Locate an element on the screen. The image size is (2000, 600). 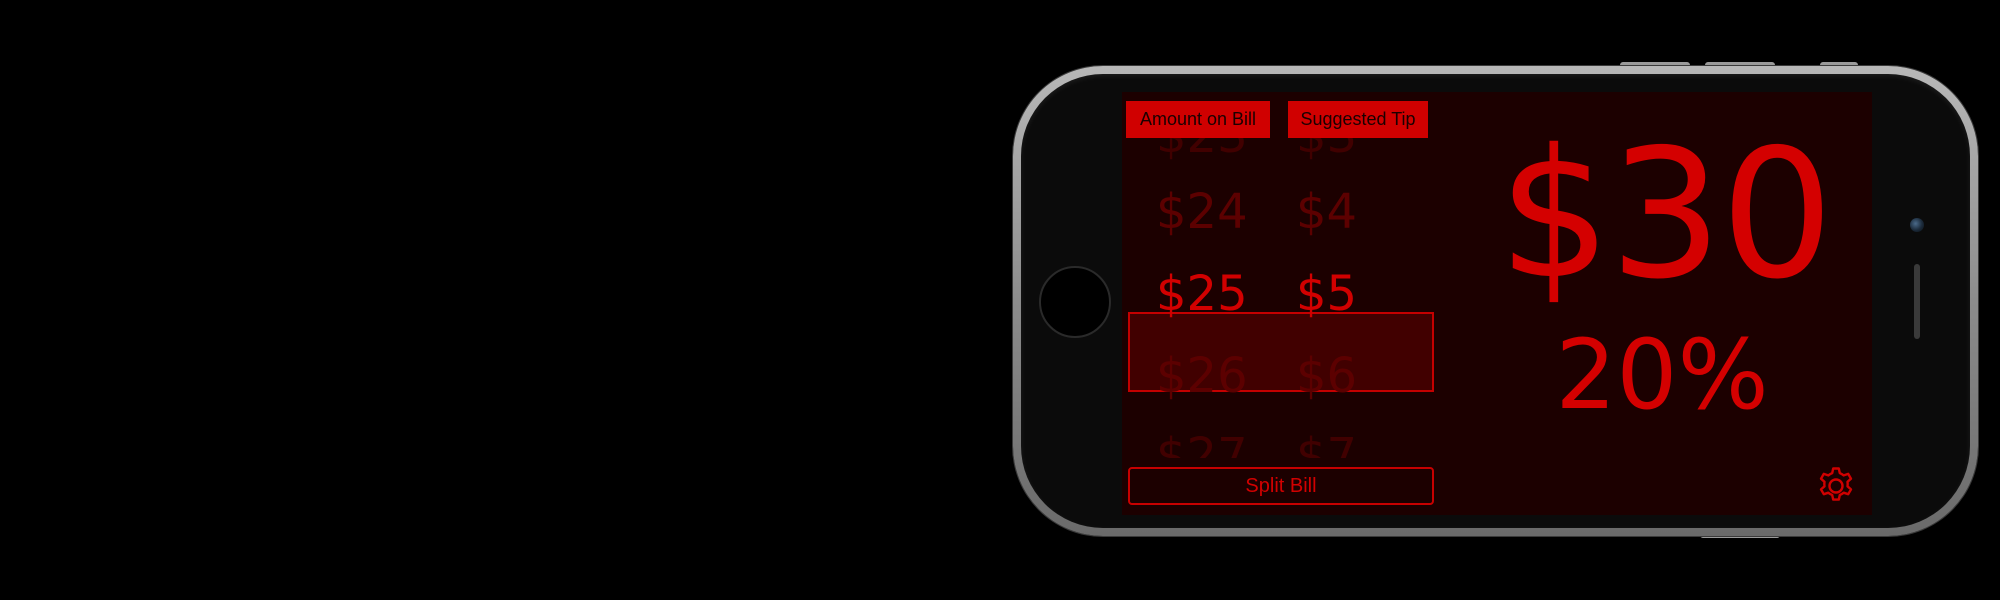
suggested-tip-label: Suggested Tip is located at coordinates (1358, 119).